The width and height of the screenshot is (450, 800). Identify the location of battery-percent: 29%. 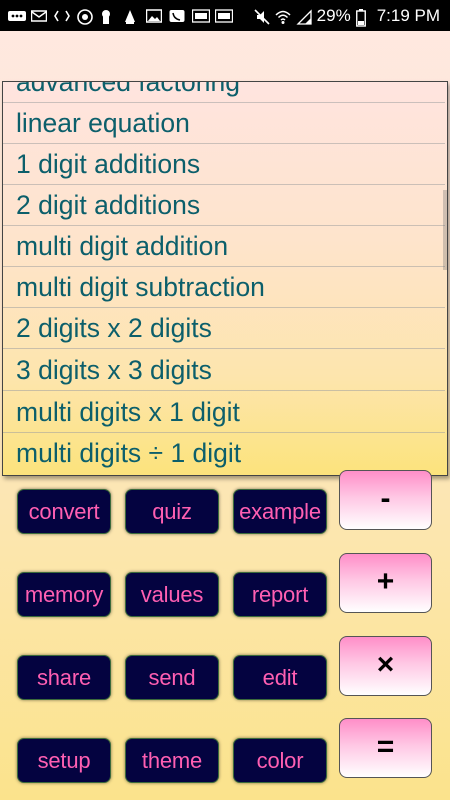
(333, 15).